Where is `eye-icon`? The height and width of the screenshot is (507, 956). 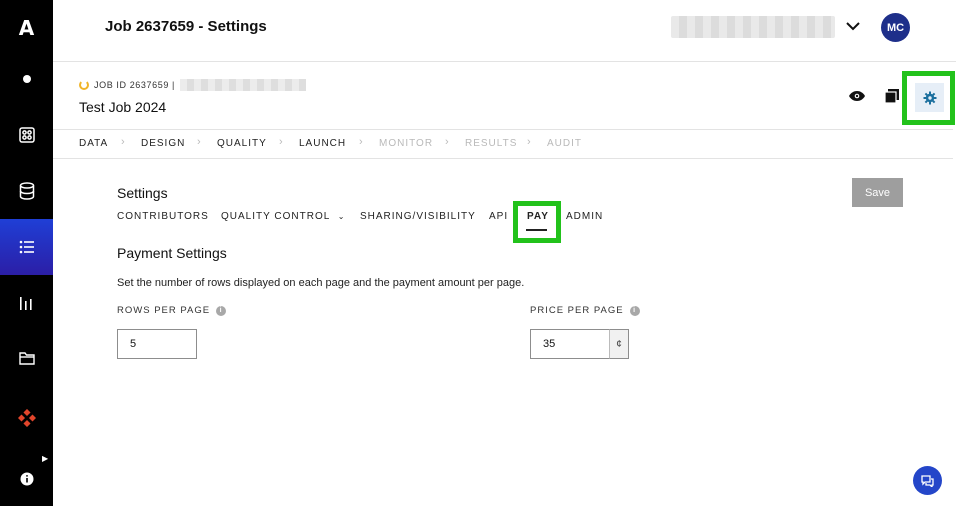
eye-icon is located at coordinates (857, 96).